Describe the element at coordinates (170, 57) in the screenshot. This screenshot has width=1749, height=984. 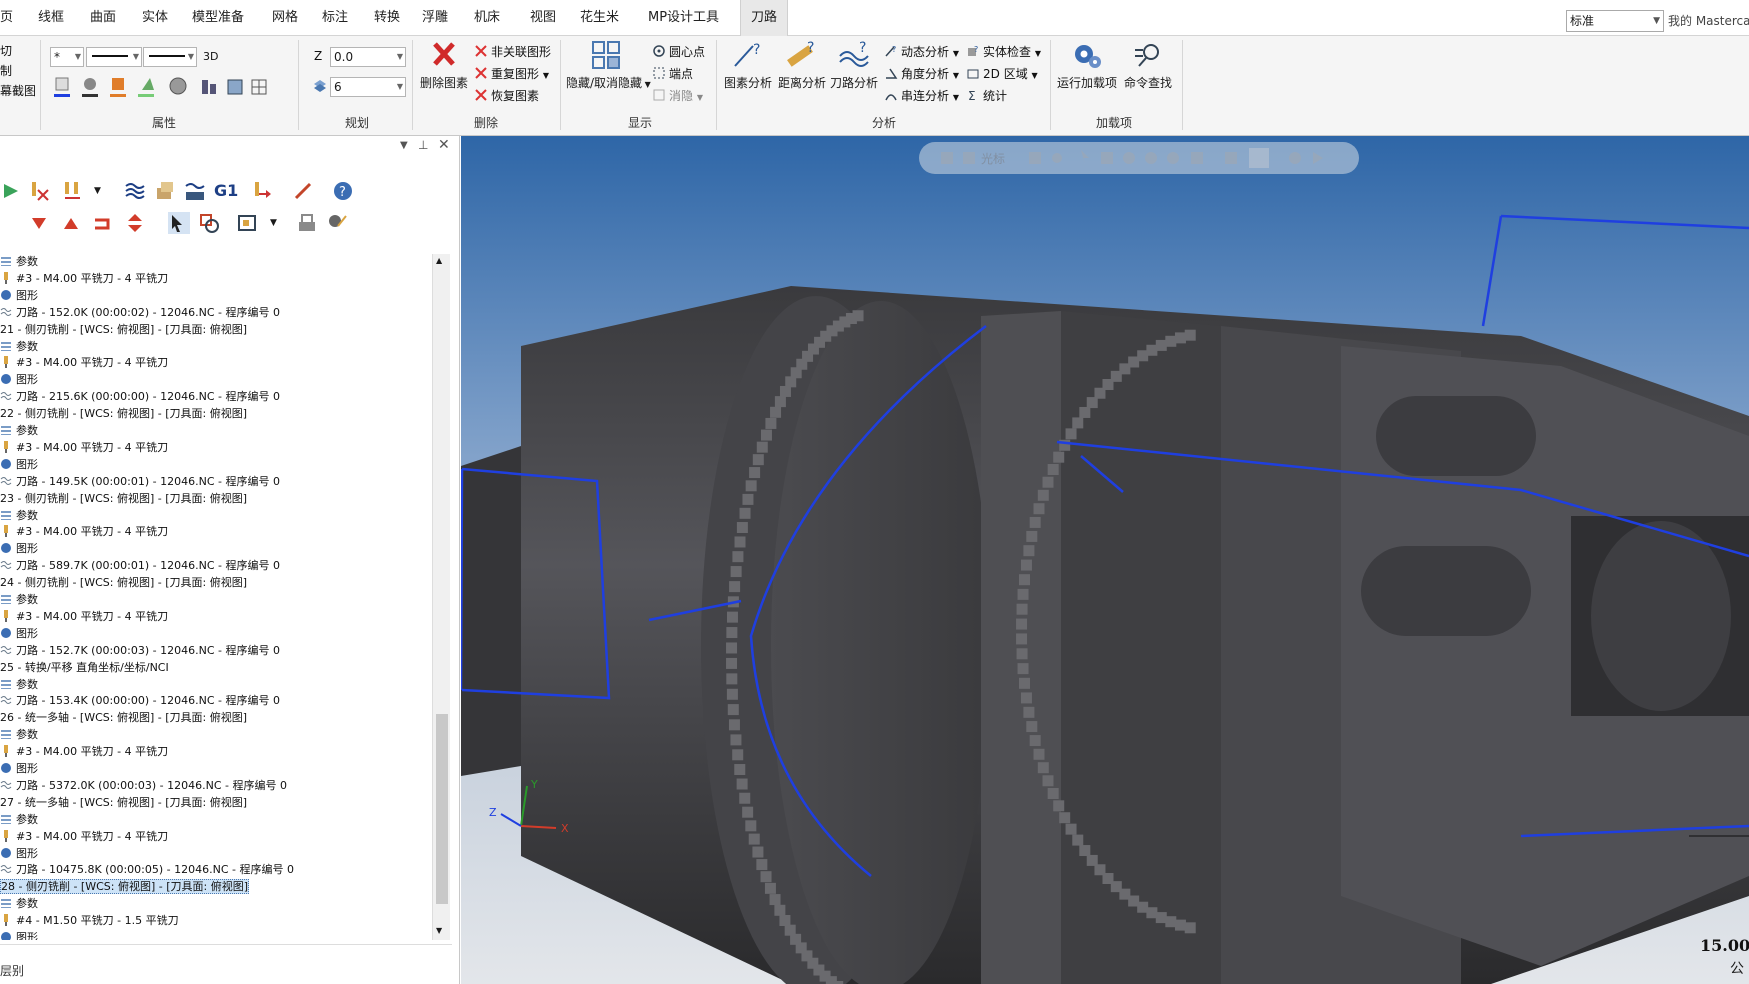
I see `line-width-select: ▼` at that location.